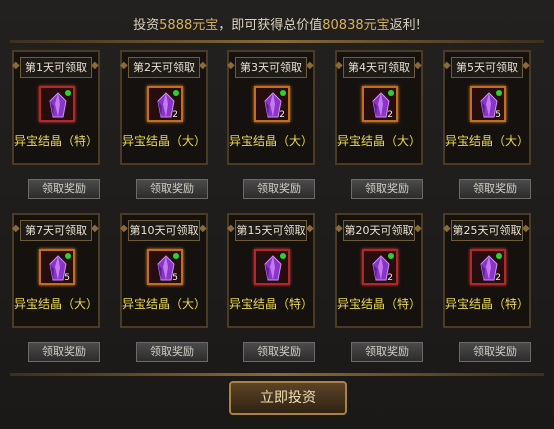 Image resolution: width=554 pixels, height=429 pixels. What do you see at coordinates (288, 398) in the screenshot?
I see `invest-now-button: 立即投资` at bounding box center [288, 398].